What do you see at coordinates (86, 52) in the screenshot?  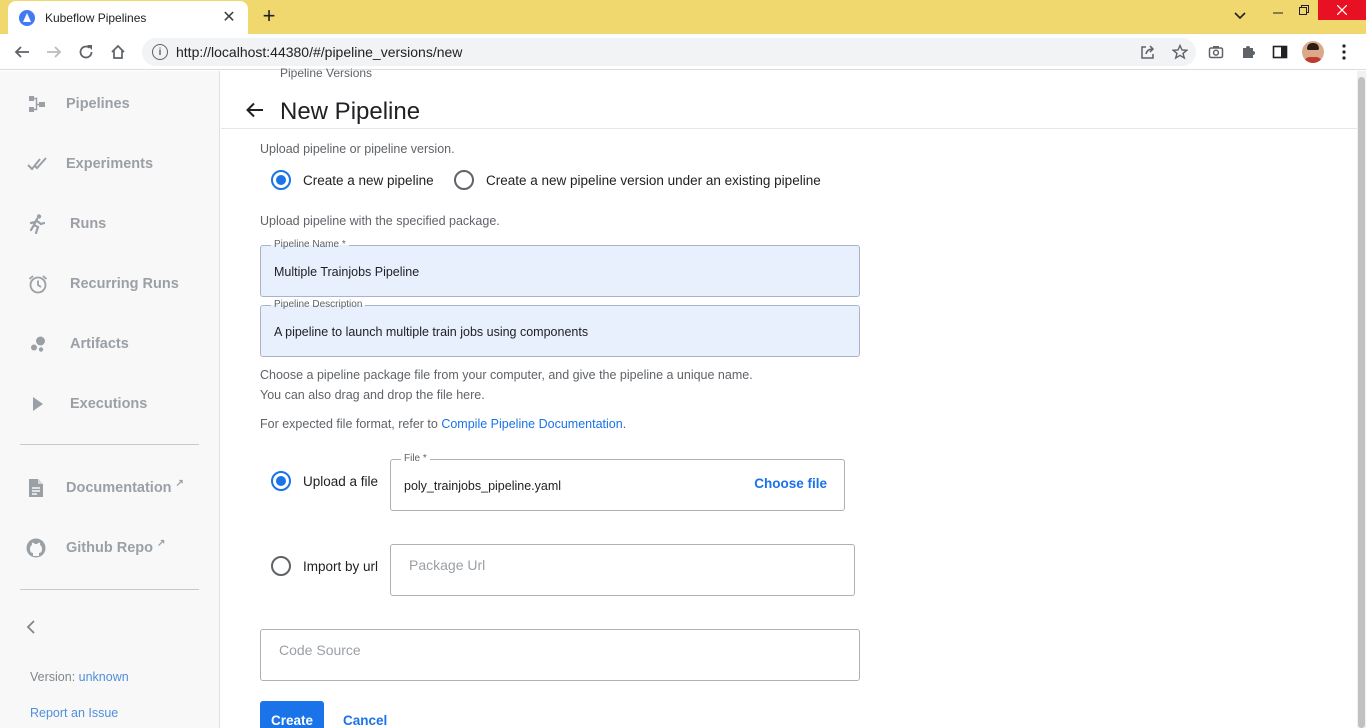 I see `reload-icon` at bounding box center [86, 52].